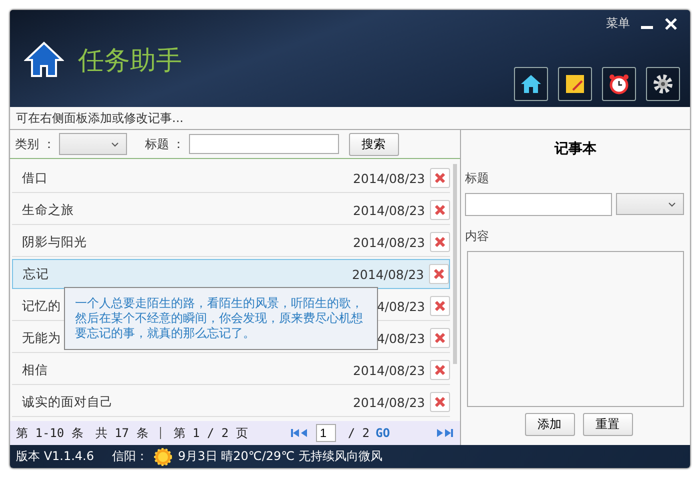  I want to click on title-field-label: 标题, so click(477, 178).